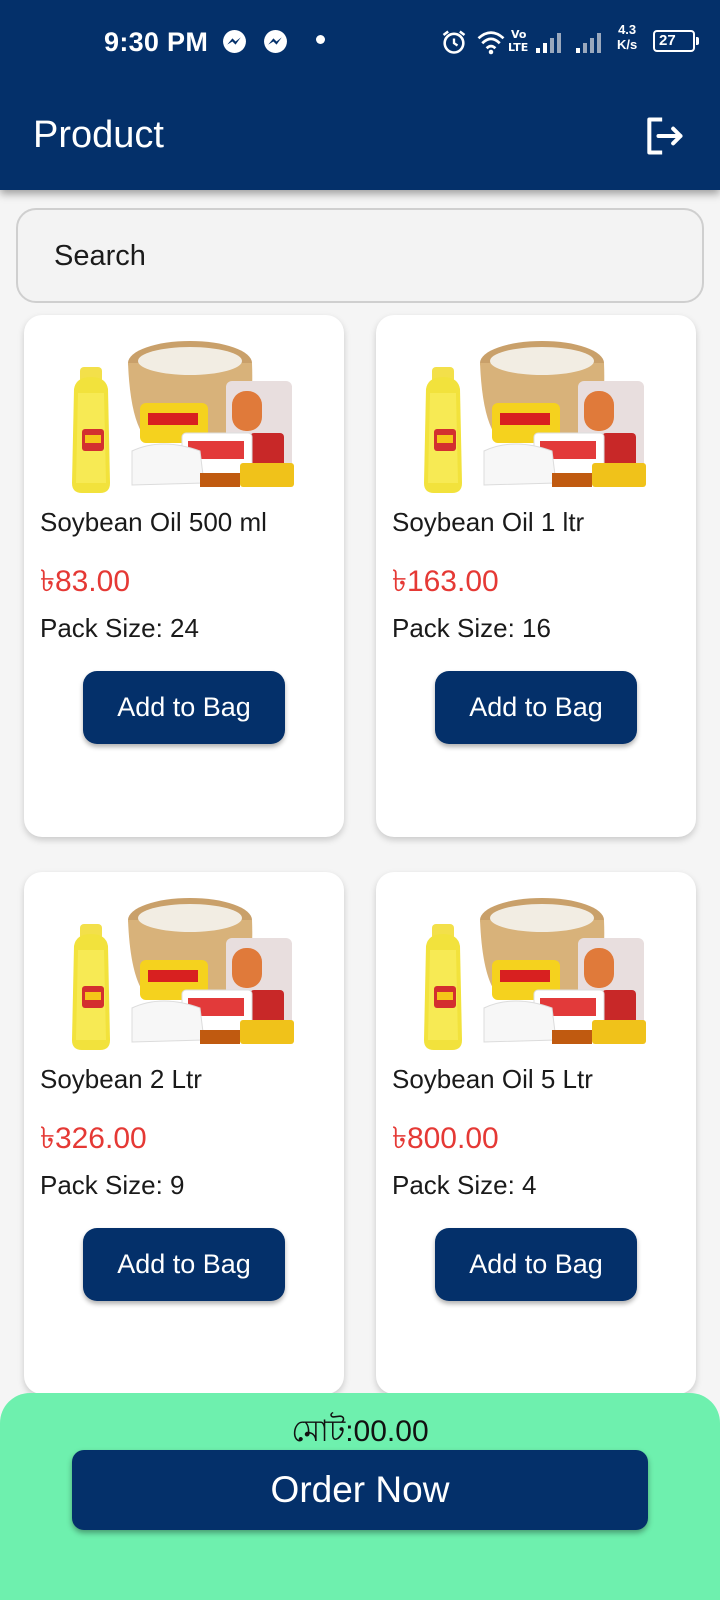  Describe the element at coordinates (119, 628) in the screenshot. I see `product-pack-size: Pack Size: 24` at that location.